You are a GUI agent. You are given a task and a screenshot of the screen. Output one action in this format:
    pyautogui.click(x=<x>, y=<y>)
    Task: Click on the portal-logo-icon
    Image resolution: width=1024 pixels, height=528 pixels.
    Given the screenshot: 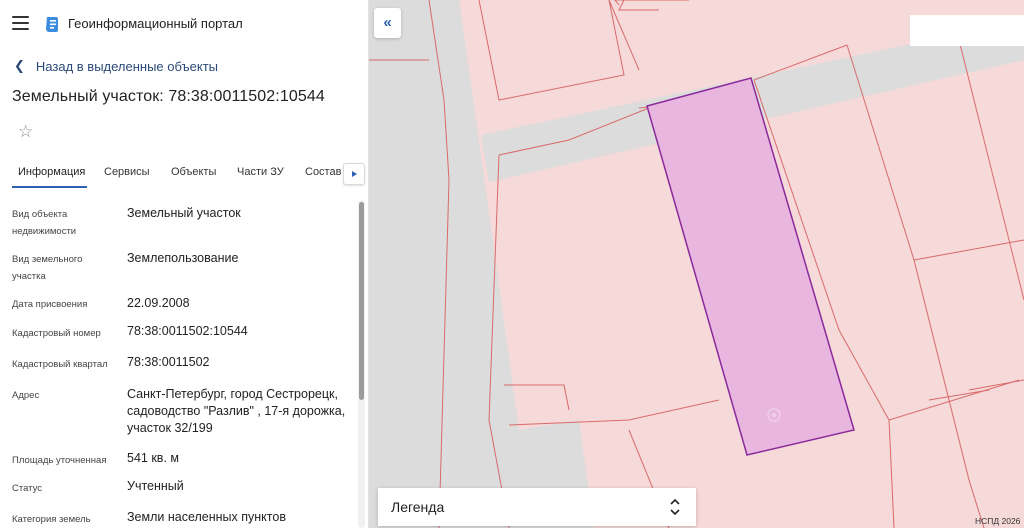 What is the action you would take?
    pyautogui.click(x=52, y=24)
    